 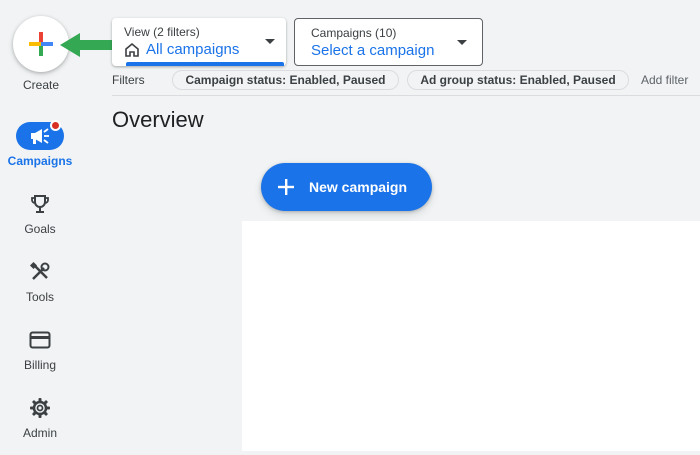 What do you see at coordinates (39, 433) in the screenshot?
I see `nav-item-label: Admin` at bounding box center [39, 433].